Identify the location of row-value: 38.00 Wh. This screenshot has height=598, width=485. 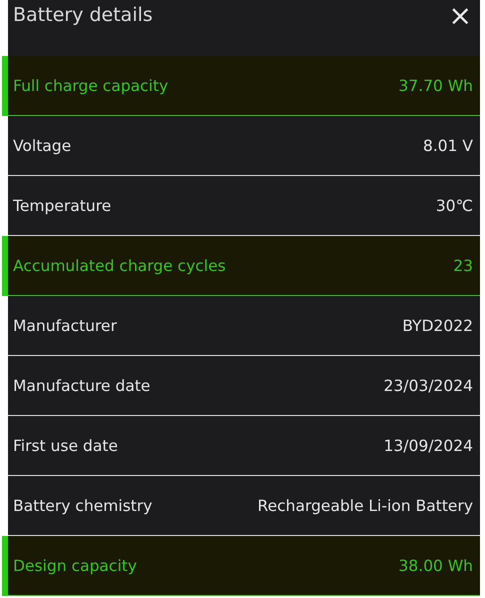
(435, 565).